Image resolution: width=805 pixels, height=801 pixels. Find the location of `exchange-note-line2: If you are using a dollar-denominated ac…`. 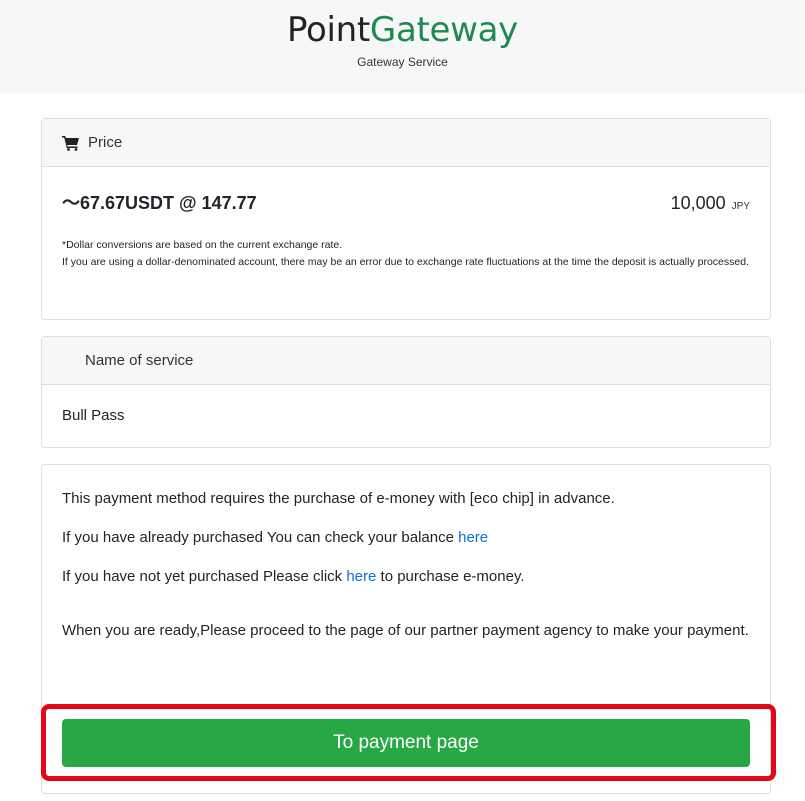

exchange-note-line2: If you are using a dollar-denominated ac… is located at coordinates (405, 262).